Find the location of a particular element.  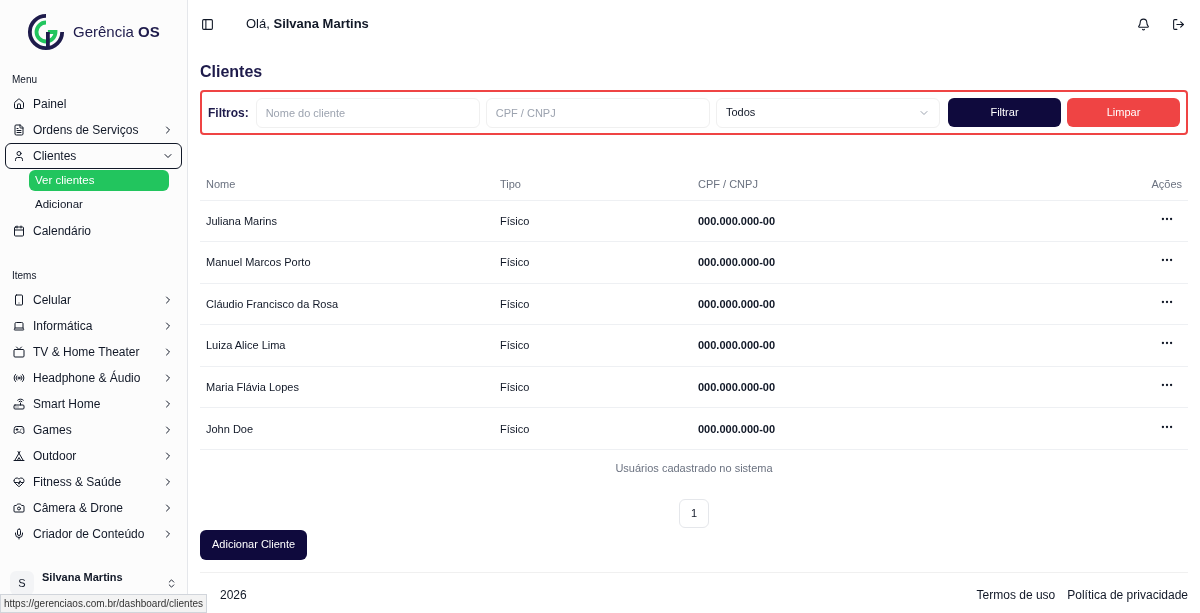

table-caption: Usuários cadastrado no sistema is located at coordinates (694, 469).